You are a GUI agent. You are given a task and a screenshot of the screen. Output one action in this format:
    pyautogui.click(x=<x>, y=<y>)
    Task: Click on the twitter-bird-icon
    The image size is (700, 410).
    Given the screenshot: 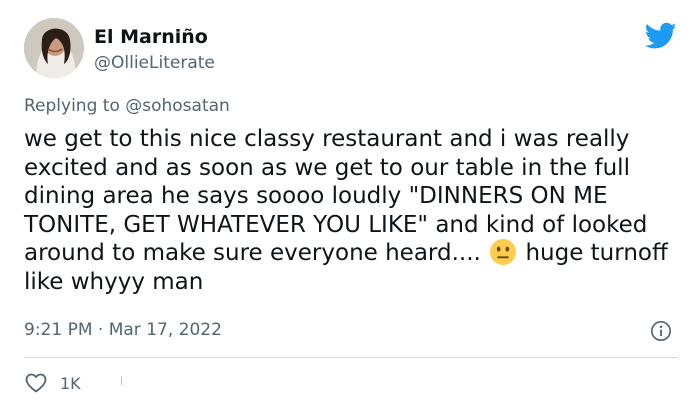 What is the action you would take?
    pyautogui.click(x=661, y=36)
    